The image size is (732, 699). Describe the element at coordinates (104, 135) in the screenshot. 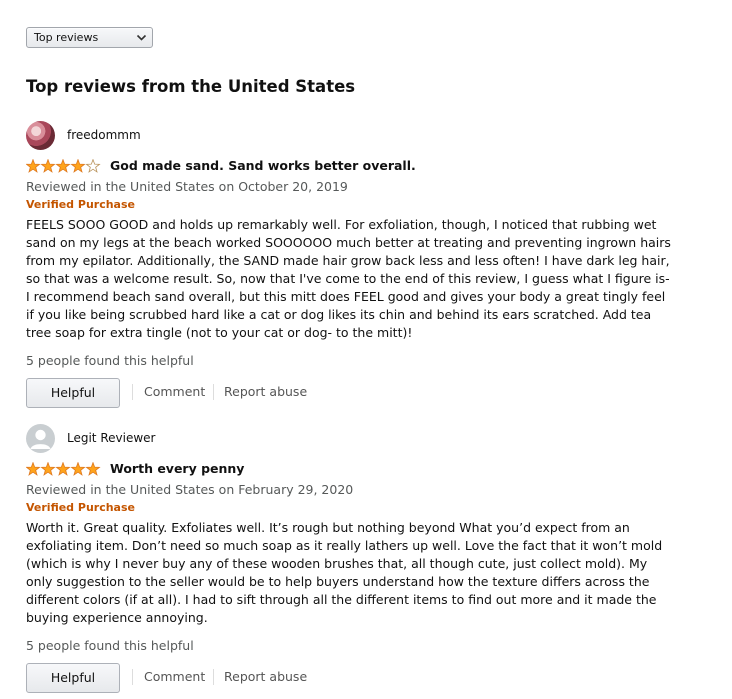

I see `reviewer-name: freedommm` at that location.